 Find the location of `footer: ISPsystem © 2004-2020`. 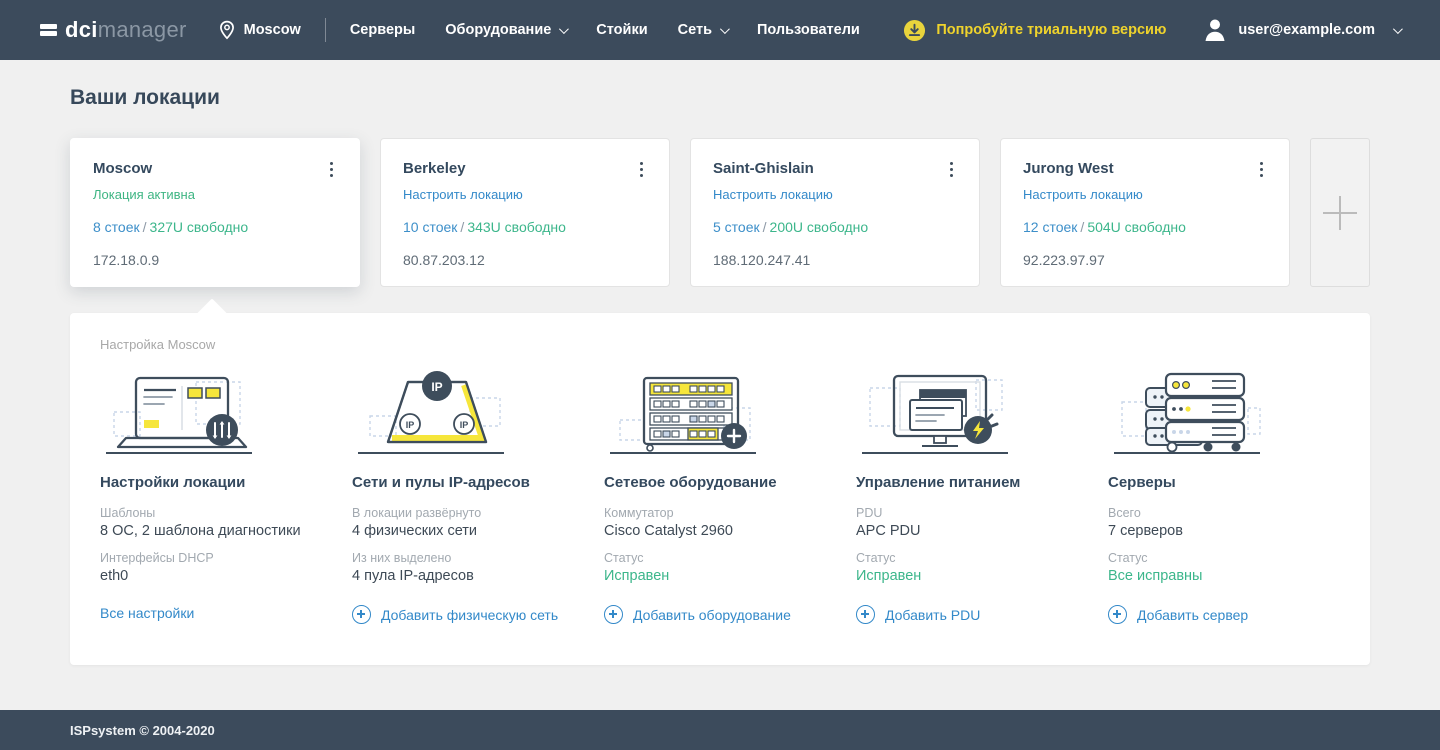

footer: ISPsystem © 2004-2020 is located at coordinates (720, 730).